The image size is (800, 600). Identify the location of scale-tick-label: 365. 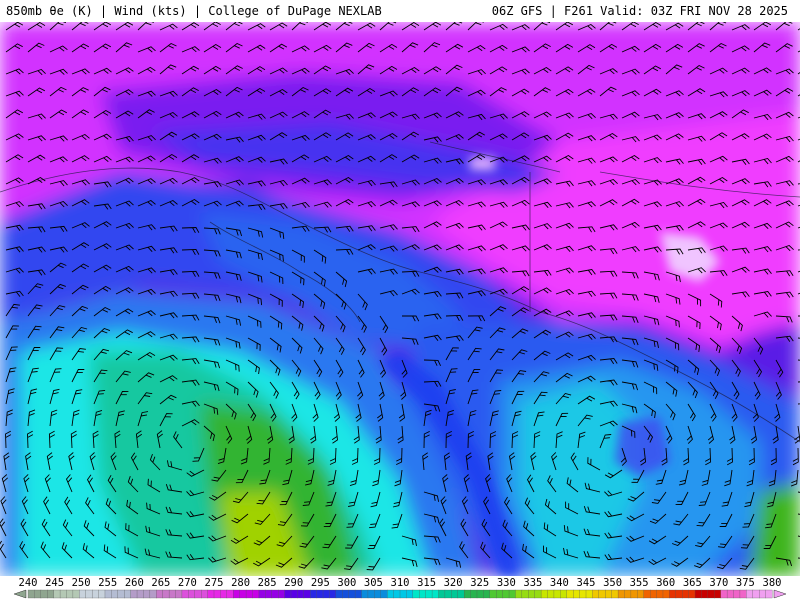
(692, 583).